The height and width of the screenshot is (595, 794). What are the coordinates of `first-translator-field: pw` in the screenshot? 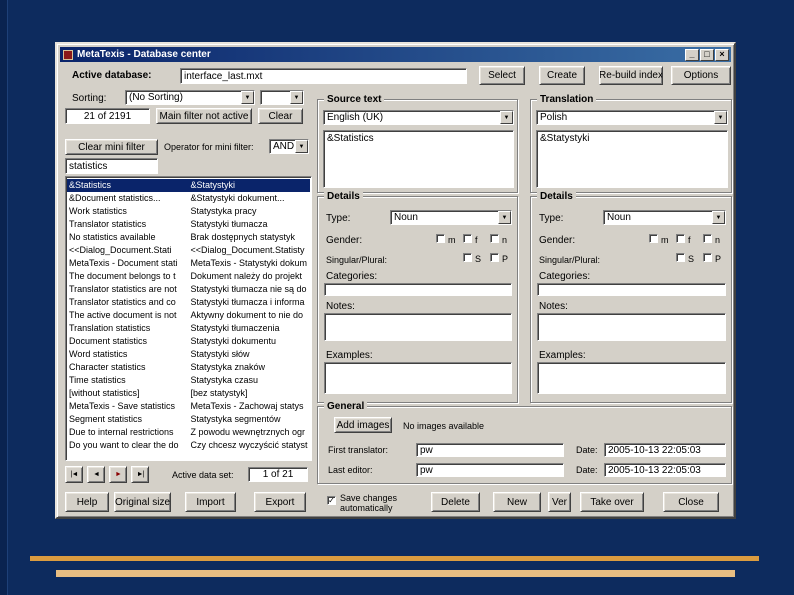 It's located at (490, 450).